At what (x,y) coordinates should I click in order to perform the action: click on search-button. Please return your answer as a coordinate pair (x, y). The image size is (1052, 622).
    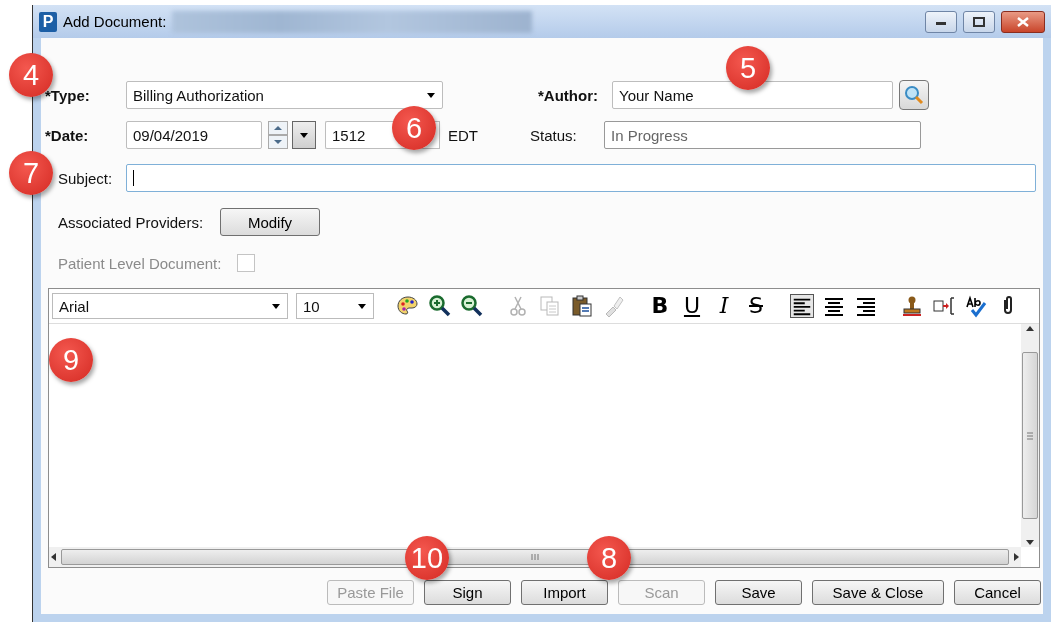
    Looking at the image, I should click on (914, 95).